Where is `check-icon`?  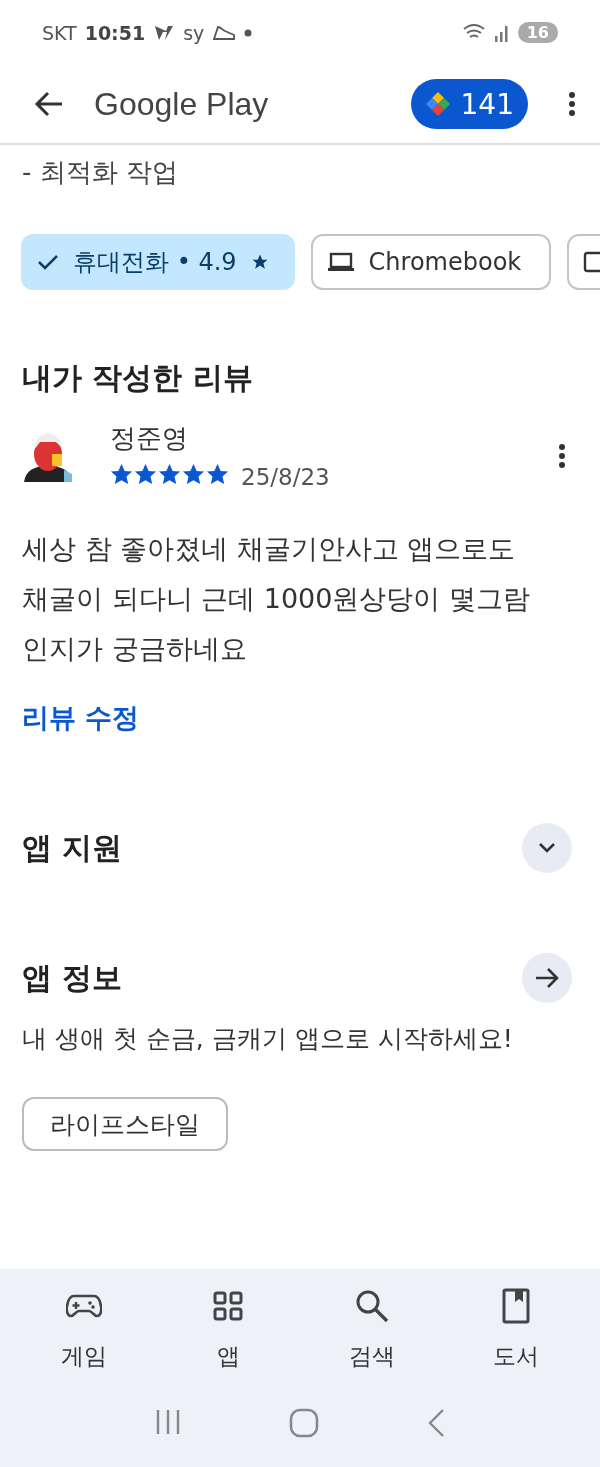
check-icon is located at coordinates (48, 262).